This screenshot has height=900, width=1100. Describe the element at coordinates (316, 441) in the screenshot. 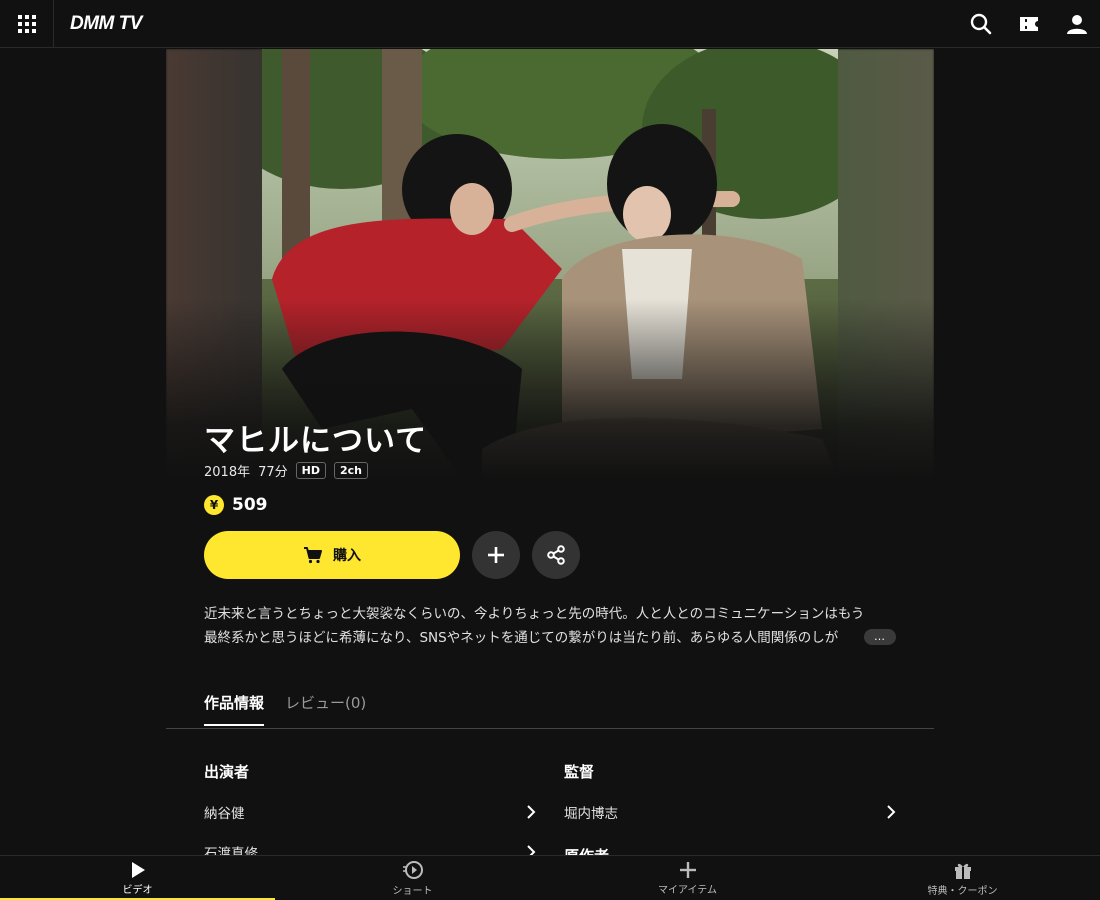

I see `page-title: マヒルについて` at that location.